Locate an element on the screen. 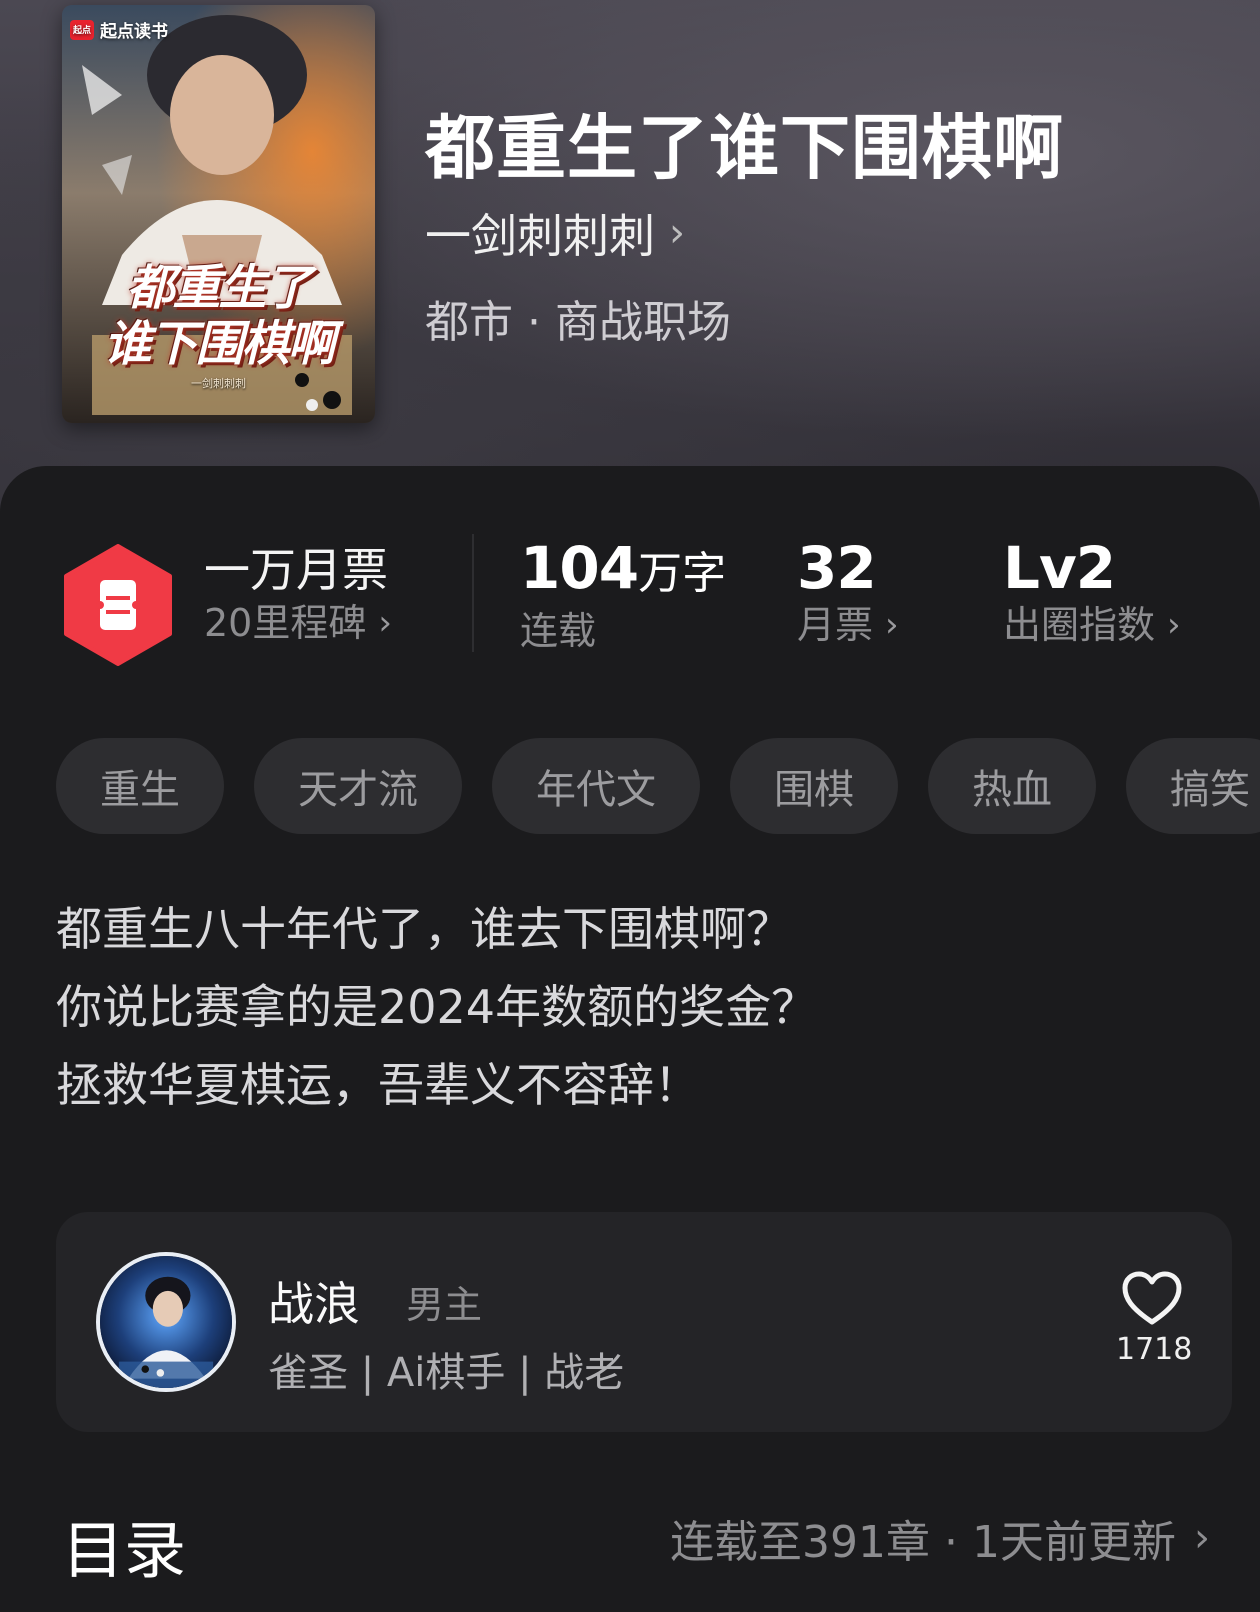  stats-bar: 一万月票 20里程碑 › 104万字 连载 32 月票 › Lv2 出圈指数 › is located at coordinates (630, 566).